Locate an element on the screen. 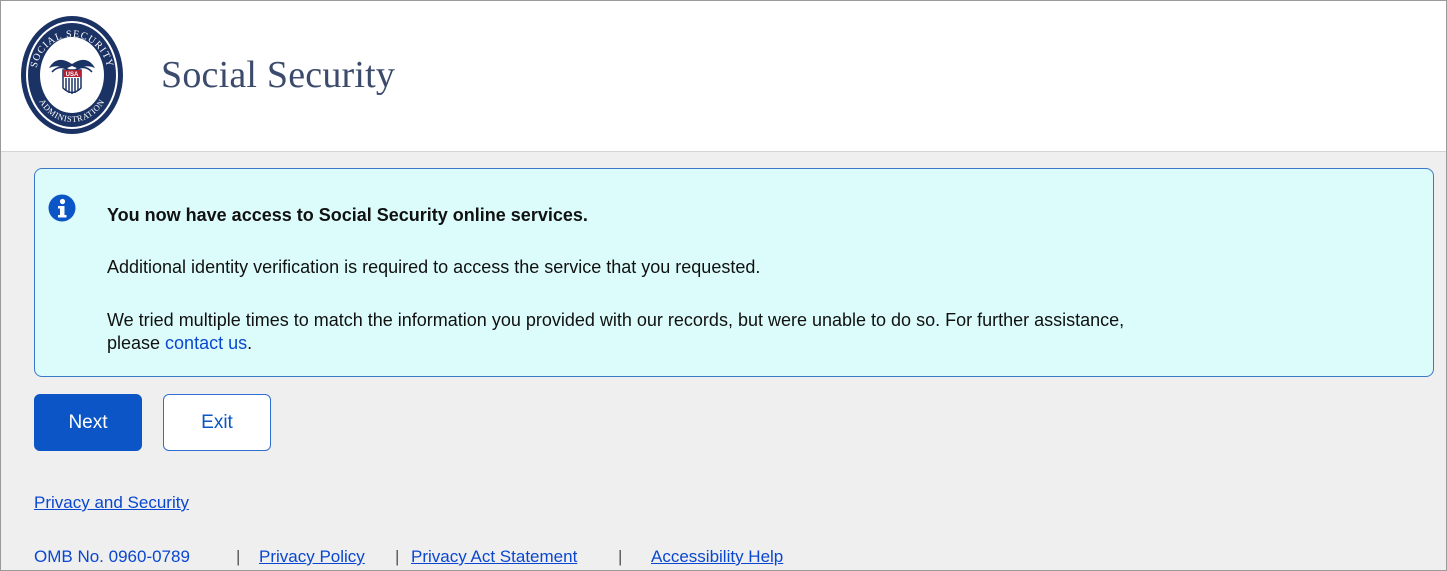  assistance-text-prefix: please is located at coordinates (136, 343).